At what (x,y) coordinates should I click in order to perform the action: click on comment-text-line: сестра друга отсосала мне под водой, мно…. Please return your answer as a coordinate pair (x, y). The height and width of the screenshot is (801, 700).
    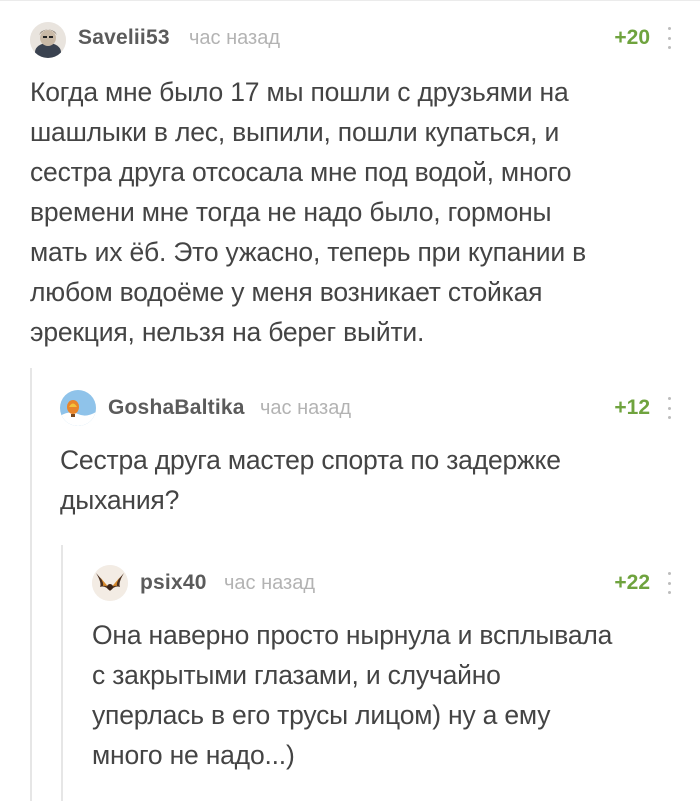
    Looking at the image, I should click on (301, 172).